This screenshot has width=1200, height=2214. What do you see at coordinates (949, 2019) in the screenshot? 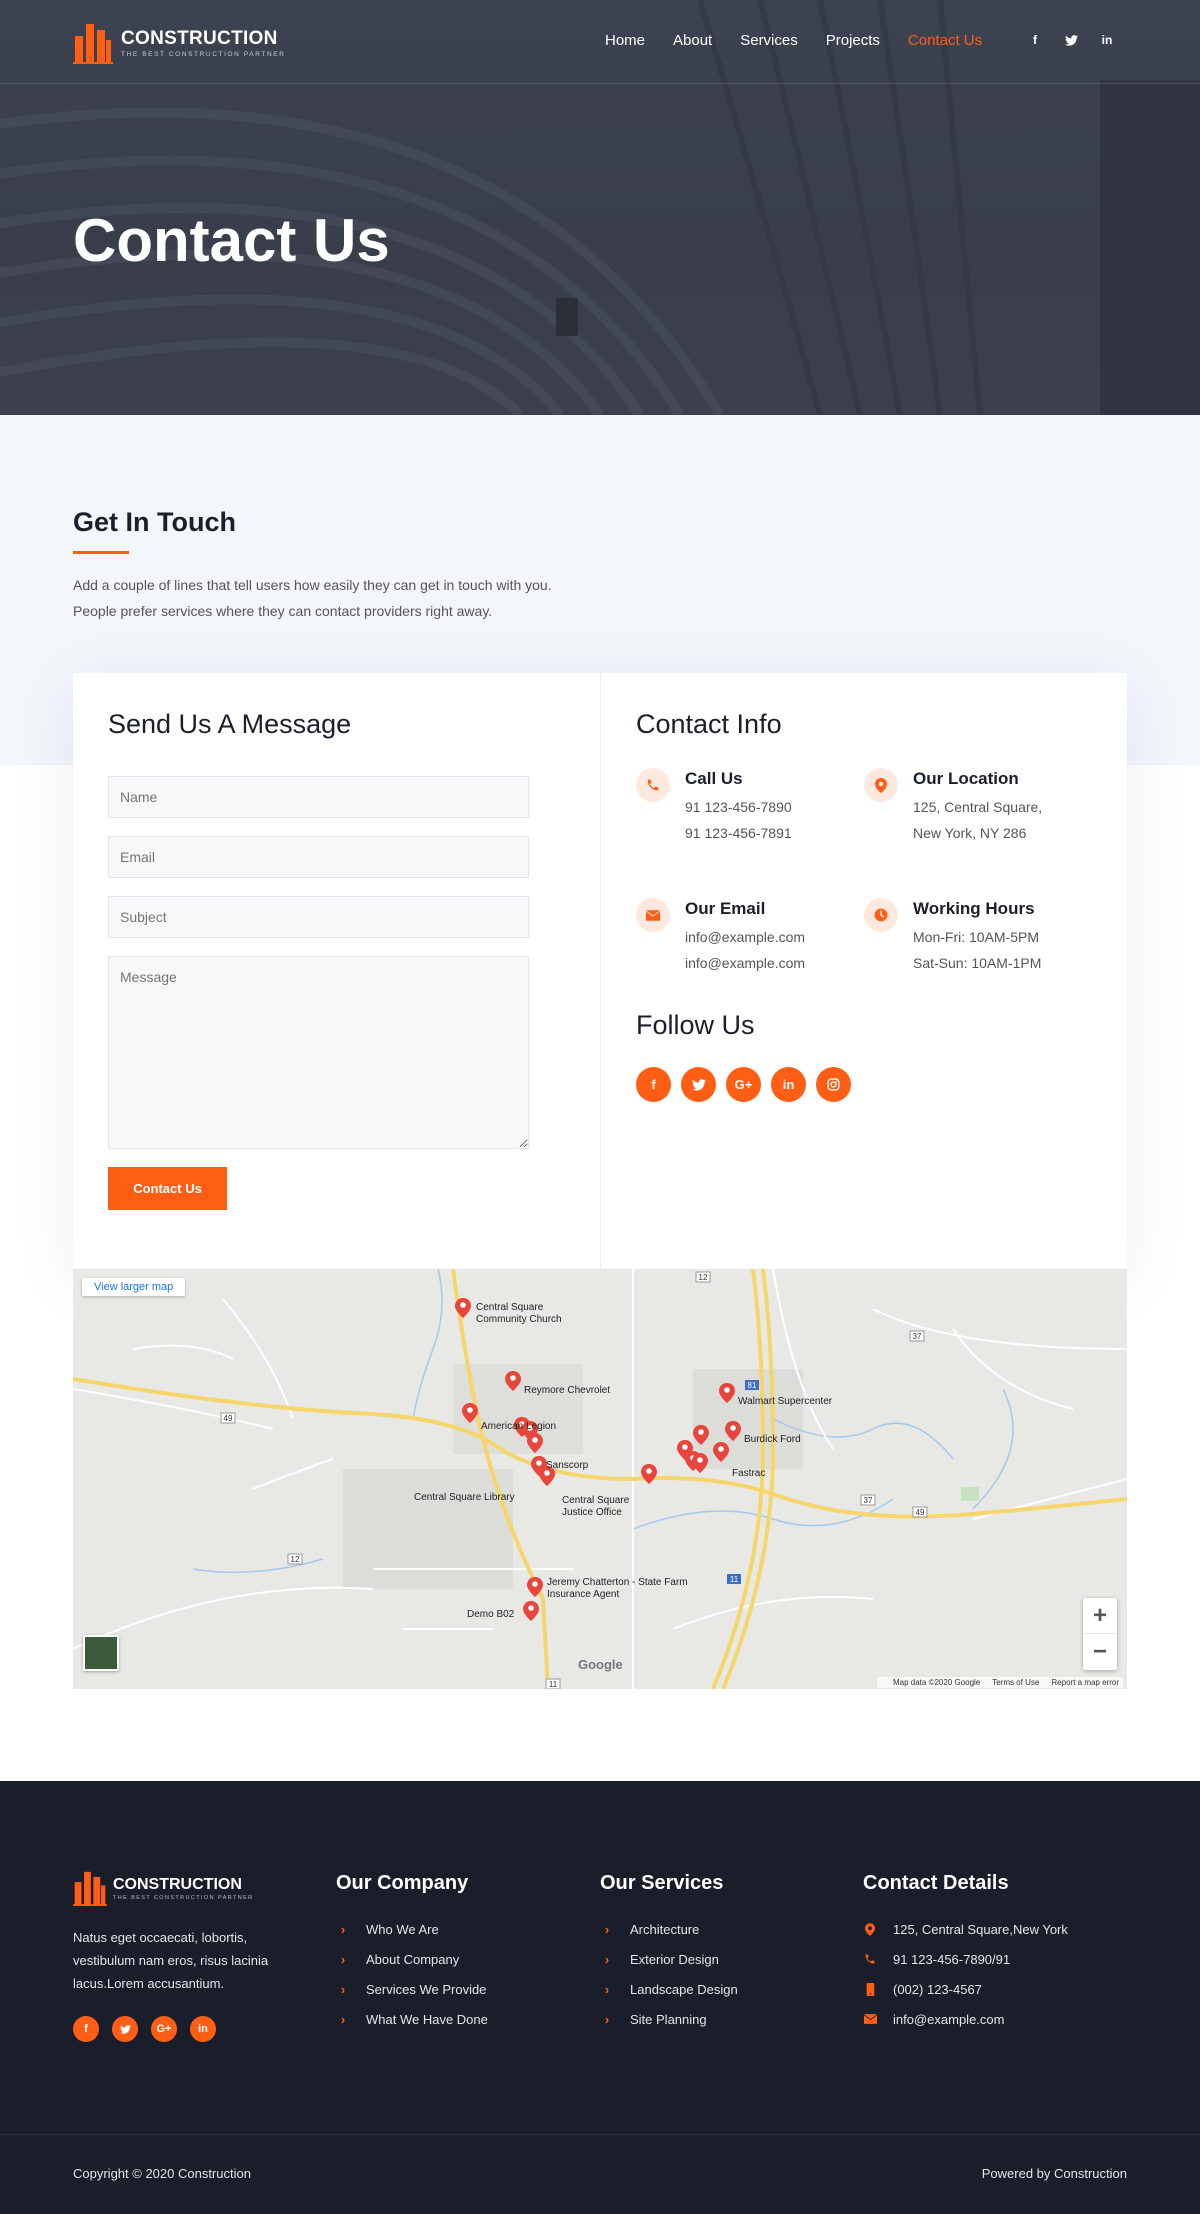
I see `footer-email-text: info@example.com` at bounding box center [949, 2019].